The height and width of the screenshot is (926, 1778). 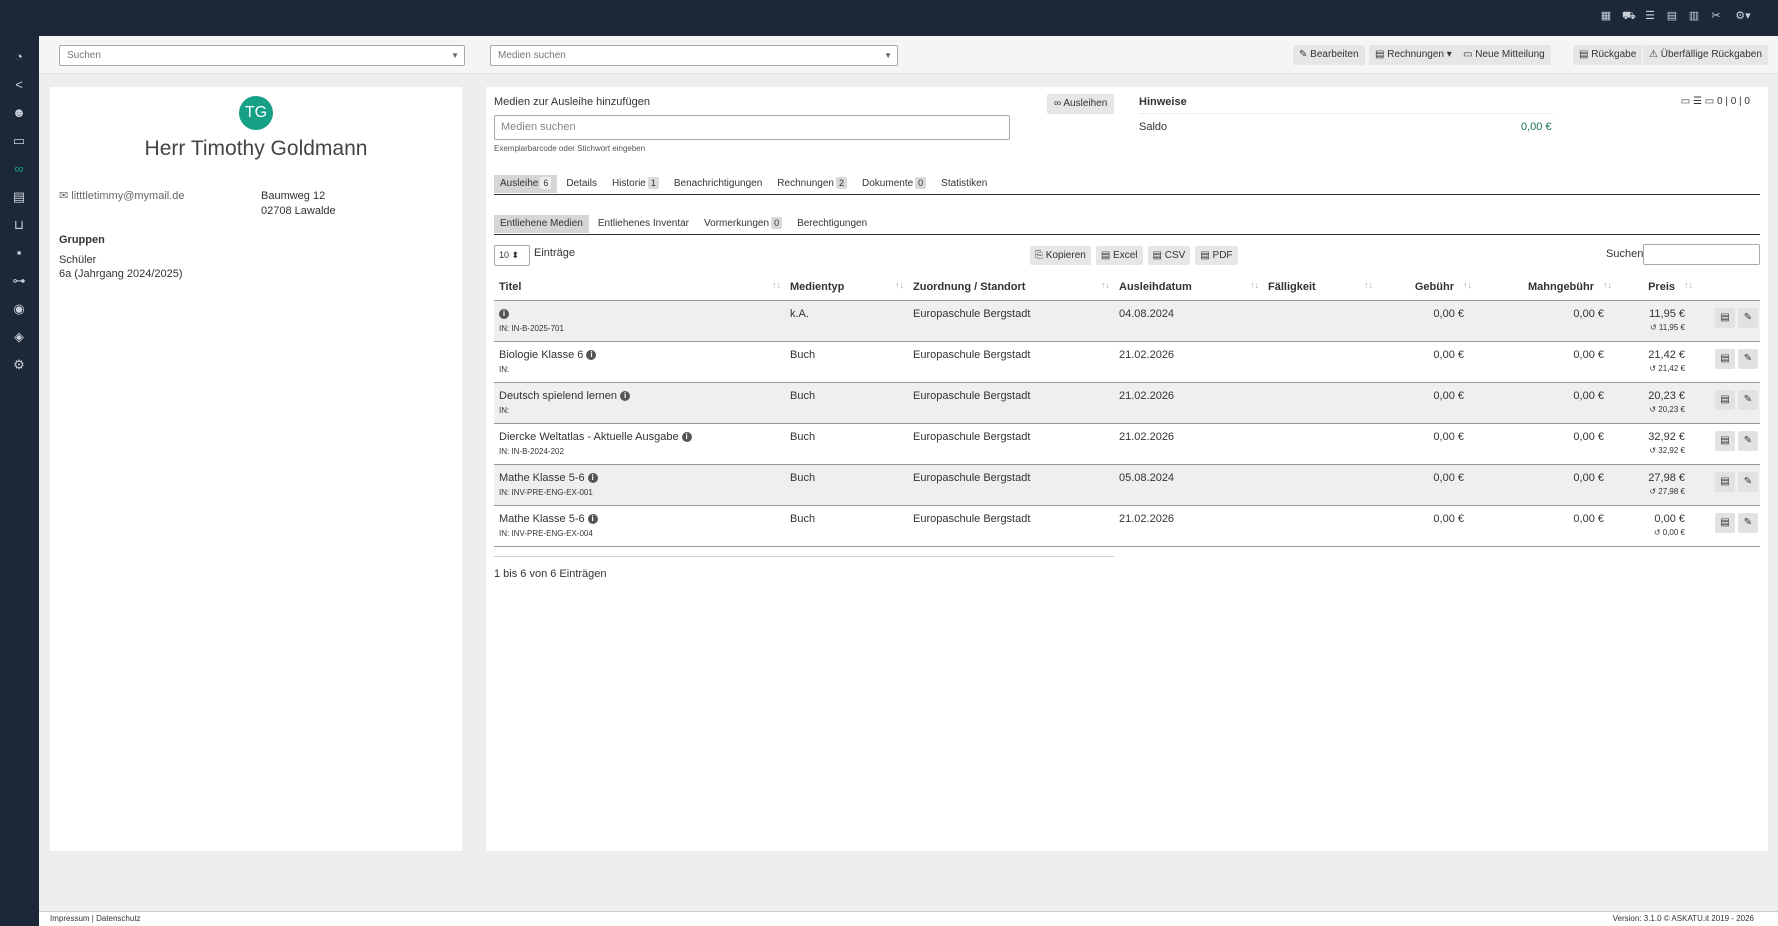 I want to click on inventory-number: IN: INV-PRE-ENG-EX-001, so click(x=546, y=492).